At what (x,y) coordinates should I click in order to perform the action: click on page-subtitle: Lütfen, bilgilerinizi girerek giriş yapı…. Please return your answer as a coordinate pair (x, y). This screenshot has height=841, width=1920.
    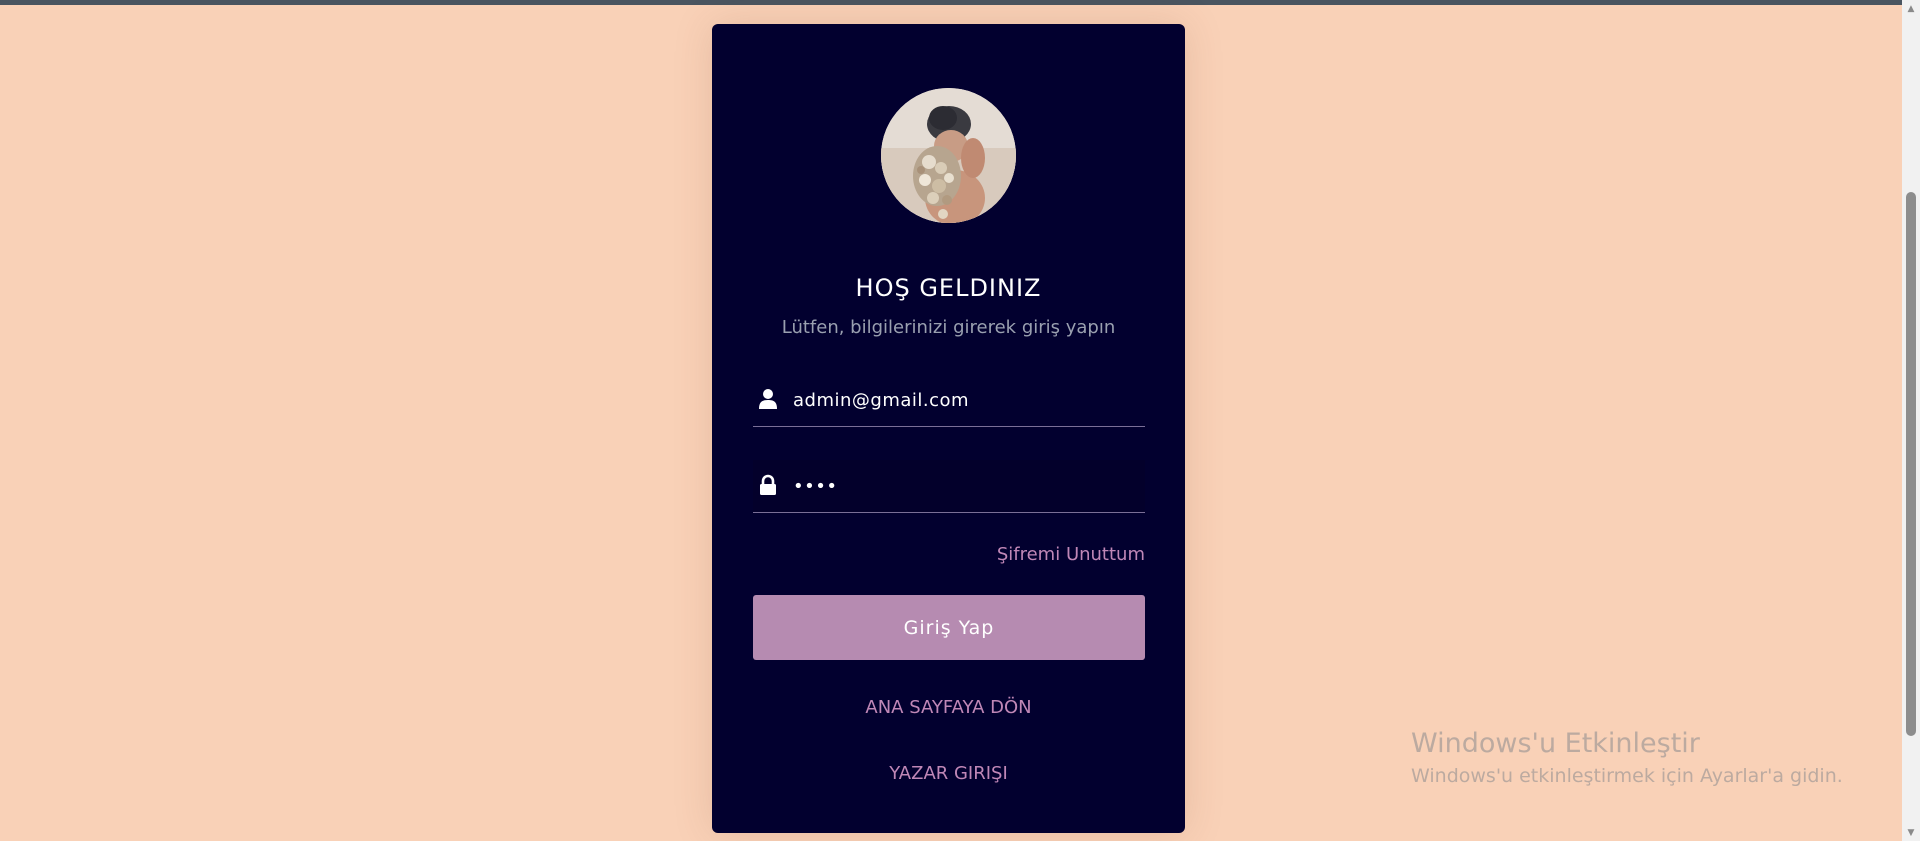
    Looking at the image, I should click on (948, 327).